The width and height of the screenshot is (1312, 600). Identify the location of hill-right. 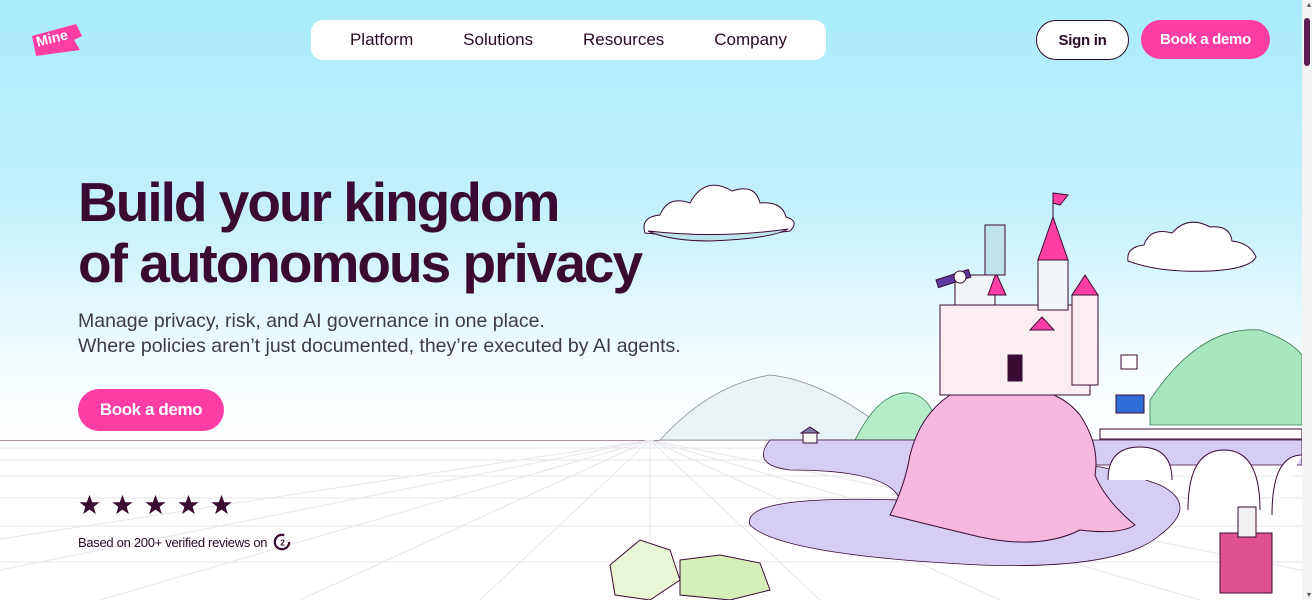
(1225, 377).